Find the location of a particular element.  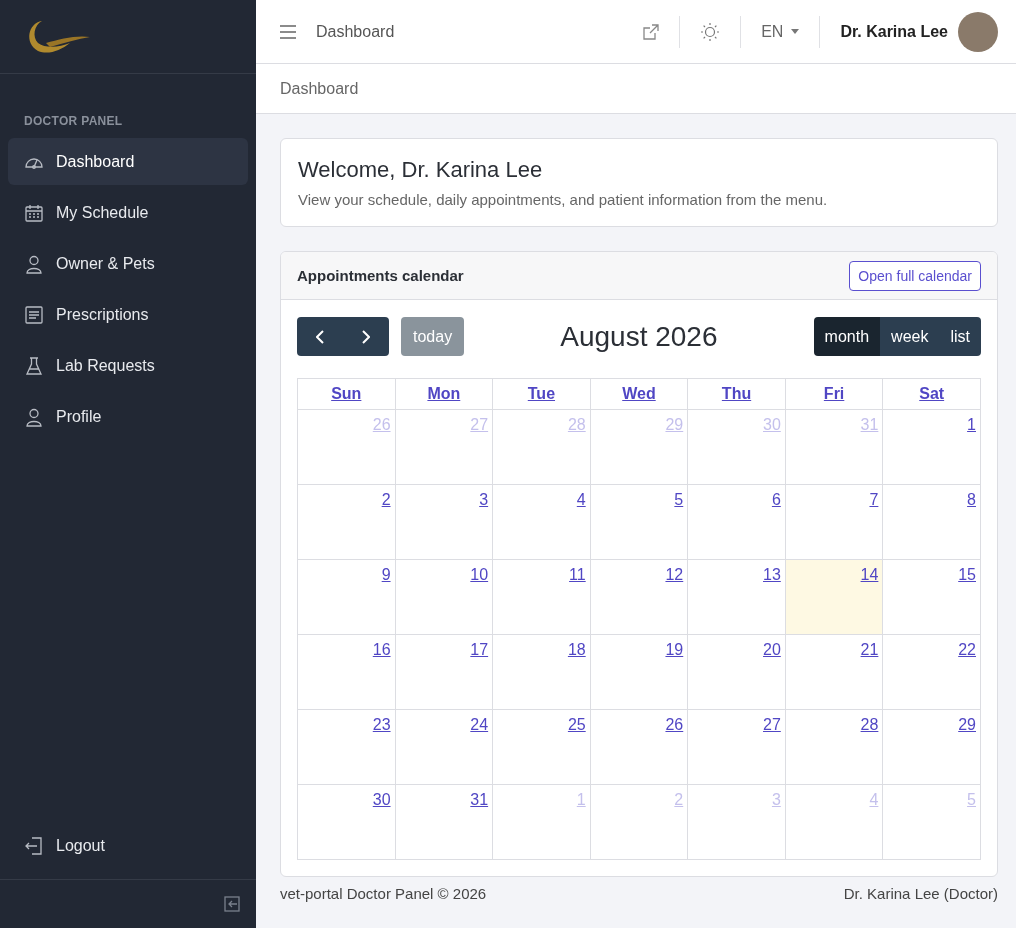

calendar-icon is located at coordinates (34, 212).